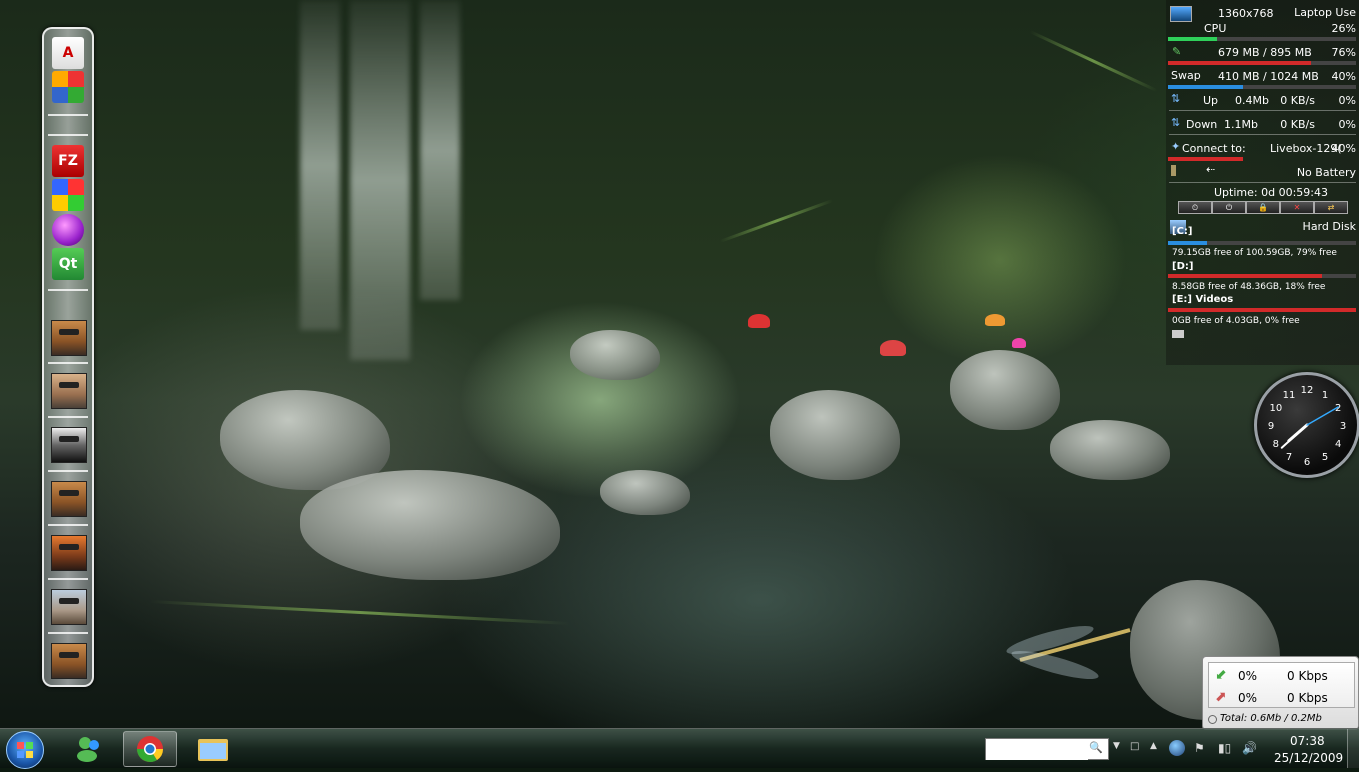 The width and height of the screenshot is (1359, 772). I want to click on clock-minute-hand, so click(1294, 436).